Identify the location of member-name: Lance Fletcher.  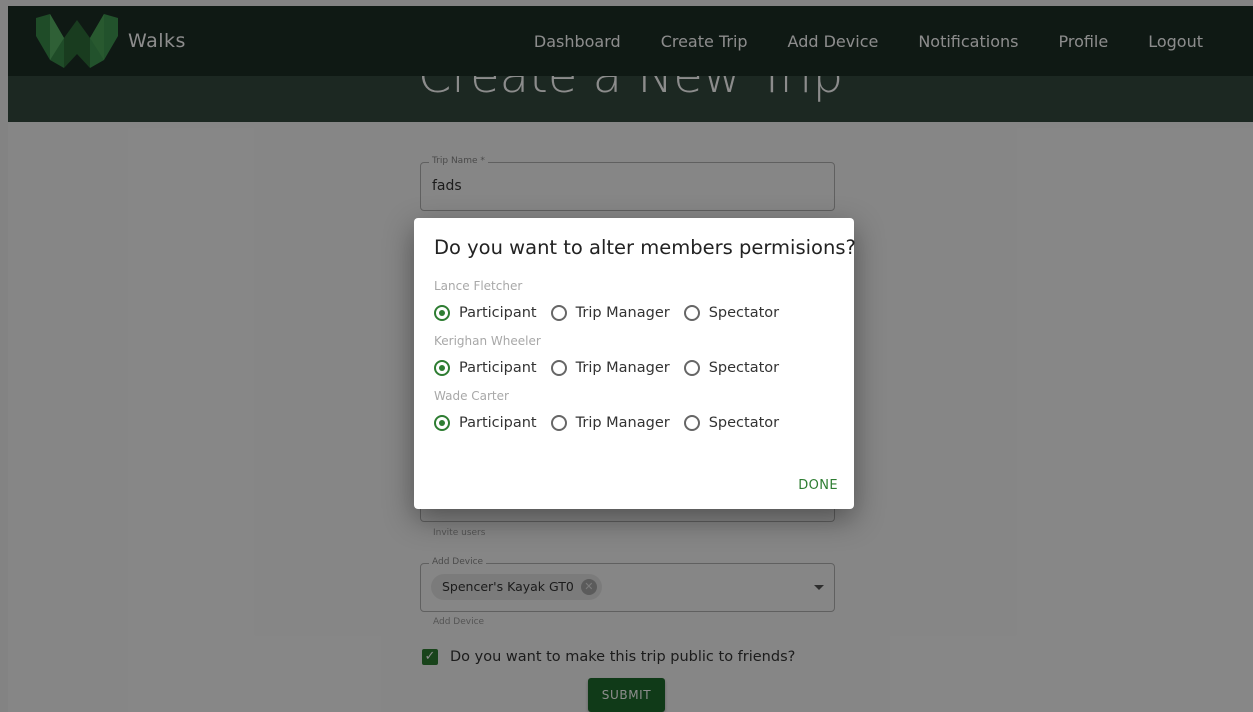
(478, 286).